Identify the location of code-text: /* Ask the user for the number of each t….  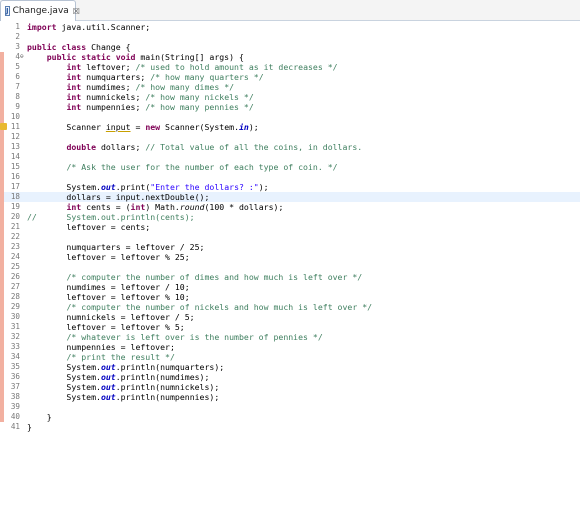
(202, 167).